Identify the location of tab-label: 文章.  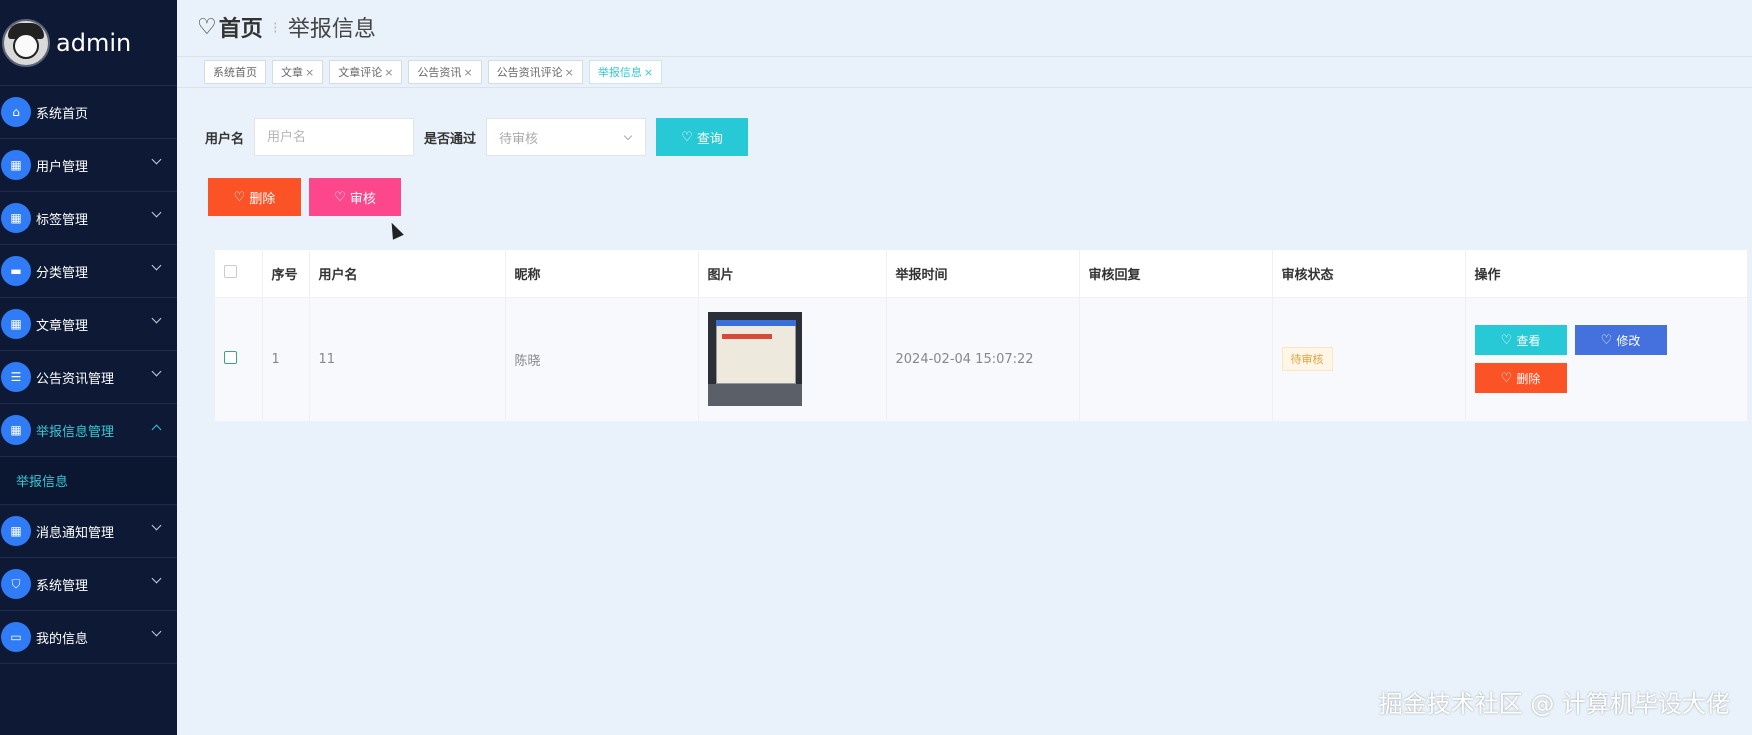
(292, 72).